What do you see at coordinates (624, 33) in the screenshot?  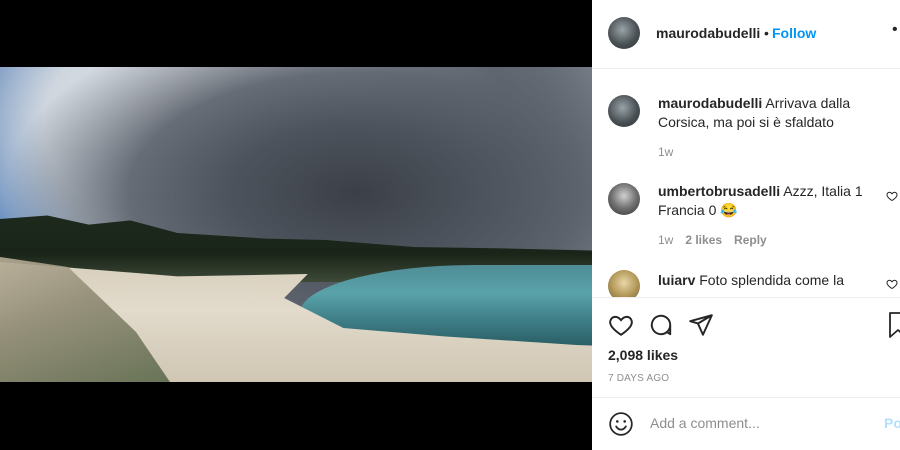 I see `author-avatar` at bounding box center [624, 33].